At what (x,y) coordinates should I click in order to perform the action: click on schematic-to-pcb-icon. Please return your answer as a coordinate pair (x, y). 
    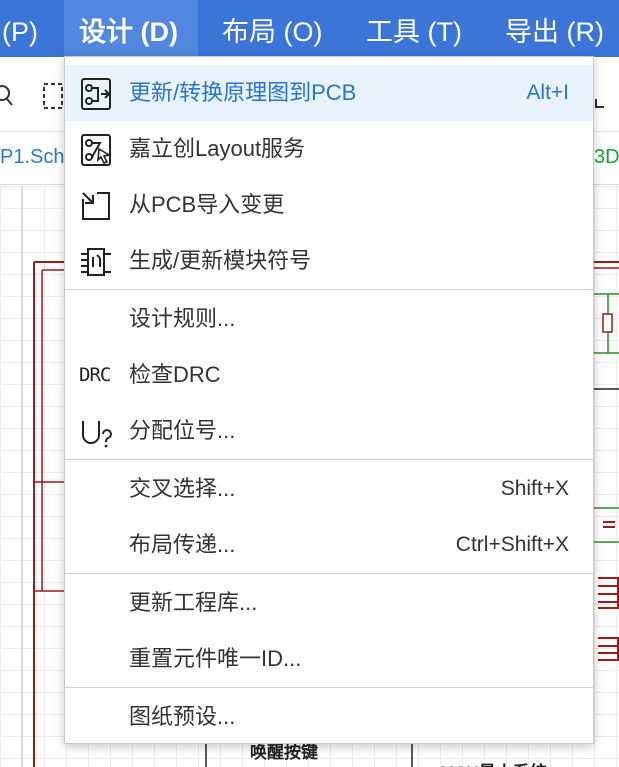
    Looking at the image, I should click on (96, 94).